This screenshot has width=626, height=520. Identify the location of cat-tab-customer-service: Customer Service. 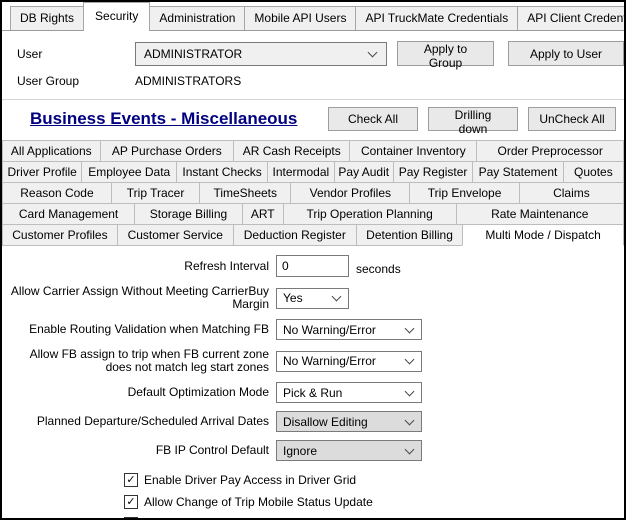
(175, 235).